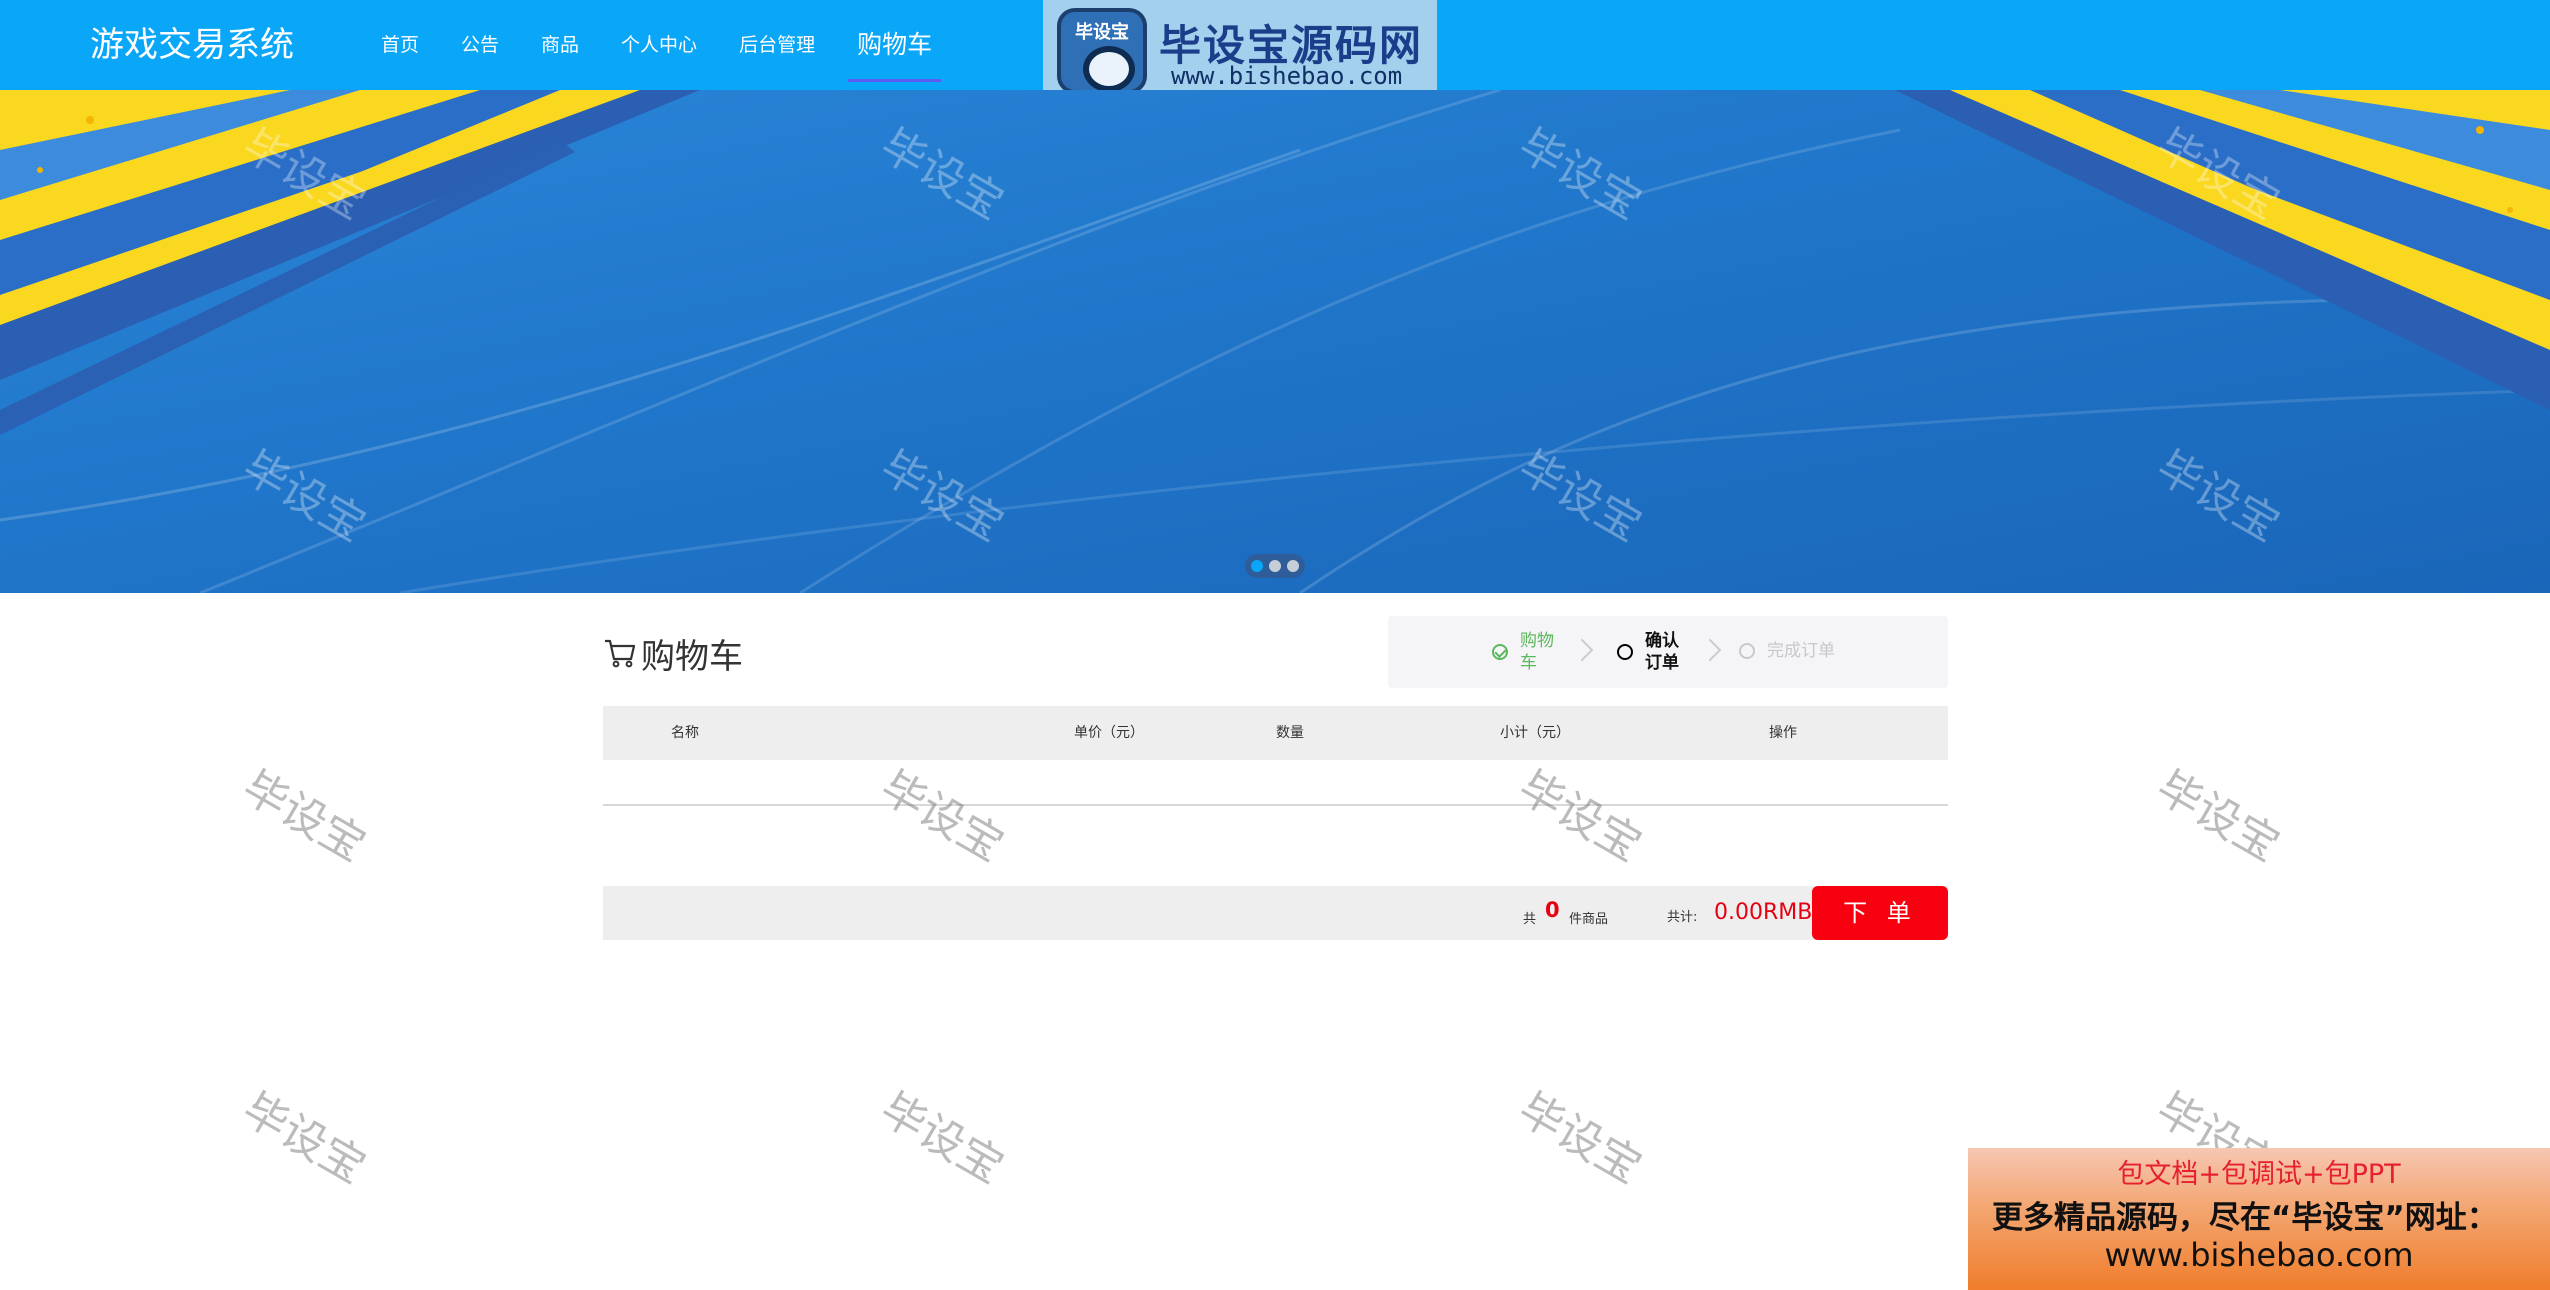  I want to click on step-label: 确认订单, so click(1662, 652).